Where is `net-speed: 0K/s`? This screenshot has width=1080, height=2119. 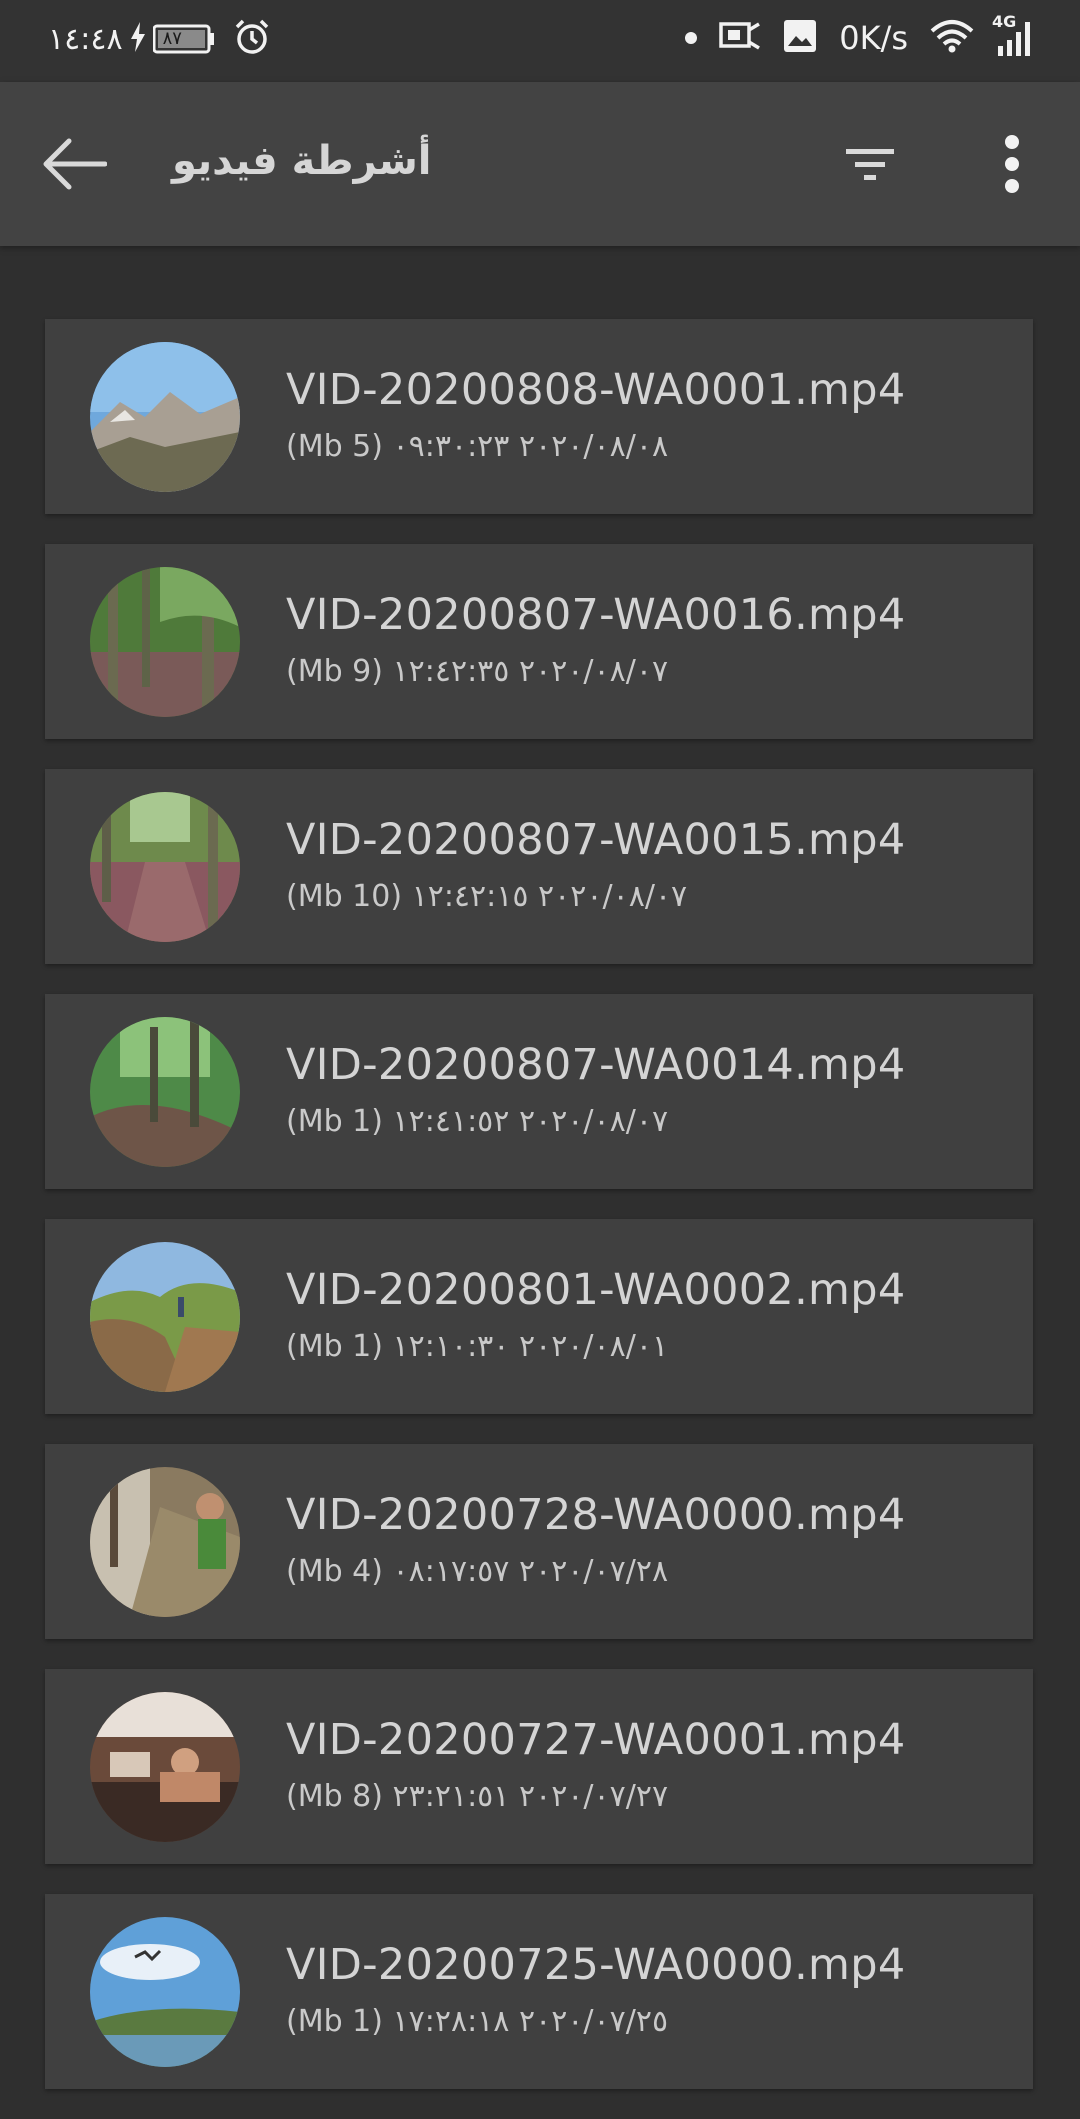
net-speed: 0K/s is located at coordinates (873, 38).